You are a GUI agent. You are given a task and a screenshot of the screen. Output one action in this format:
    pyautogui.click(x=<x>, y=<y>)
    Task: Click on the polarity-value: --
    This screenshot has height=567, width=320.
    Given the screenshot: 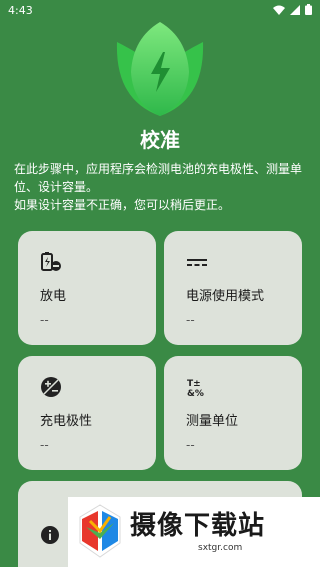 What is the action you would take?
    pyautogui.click(x=44, y=445)
    